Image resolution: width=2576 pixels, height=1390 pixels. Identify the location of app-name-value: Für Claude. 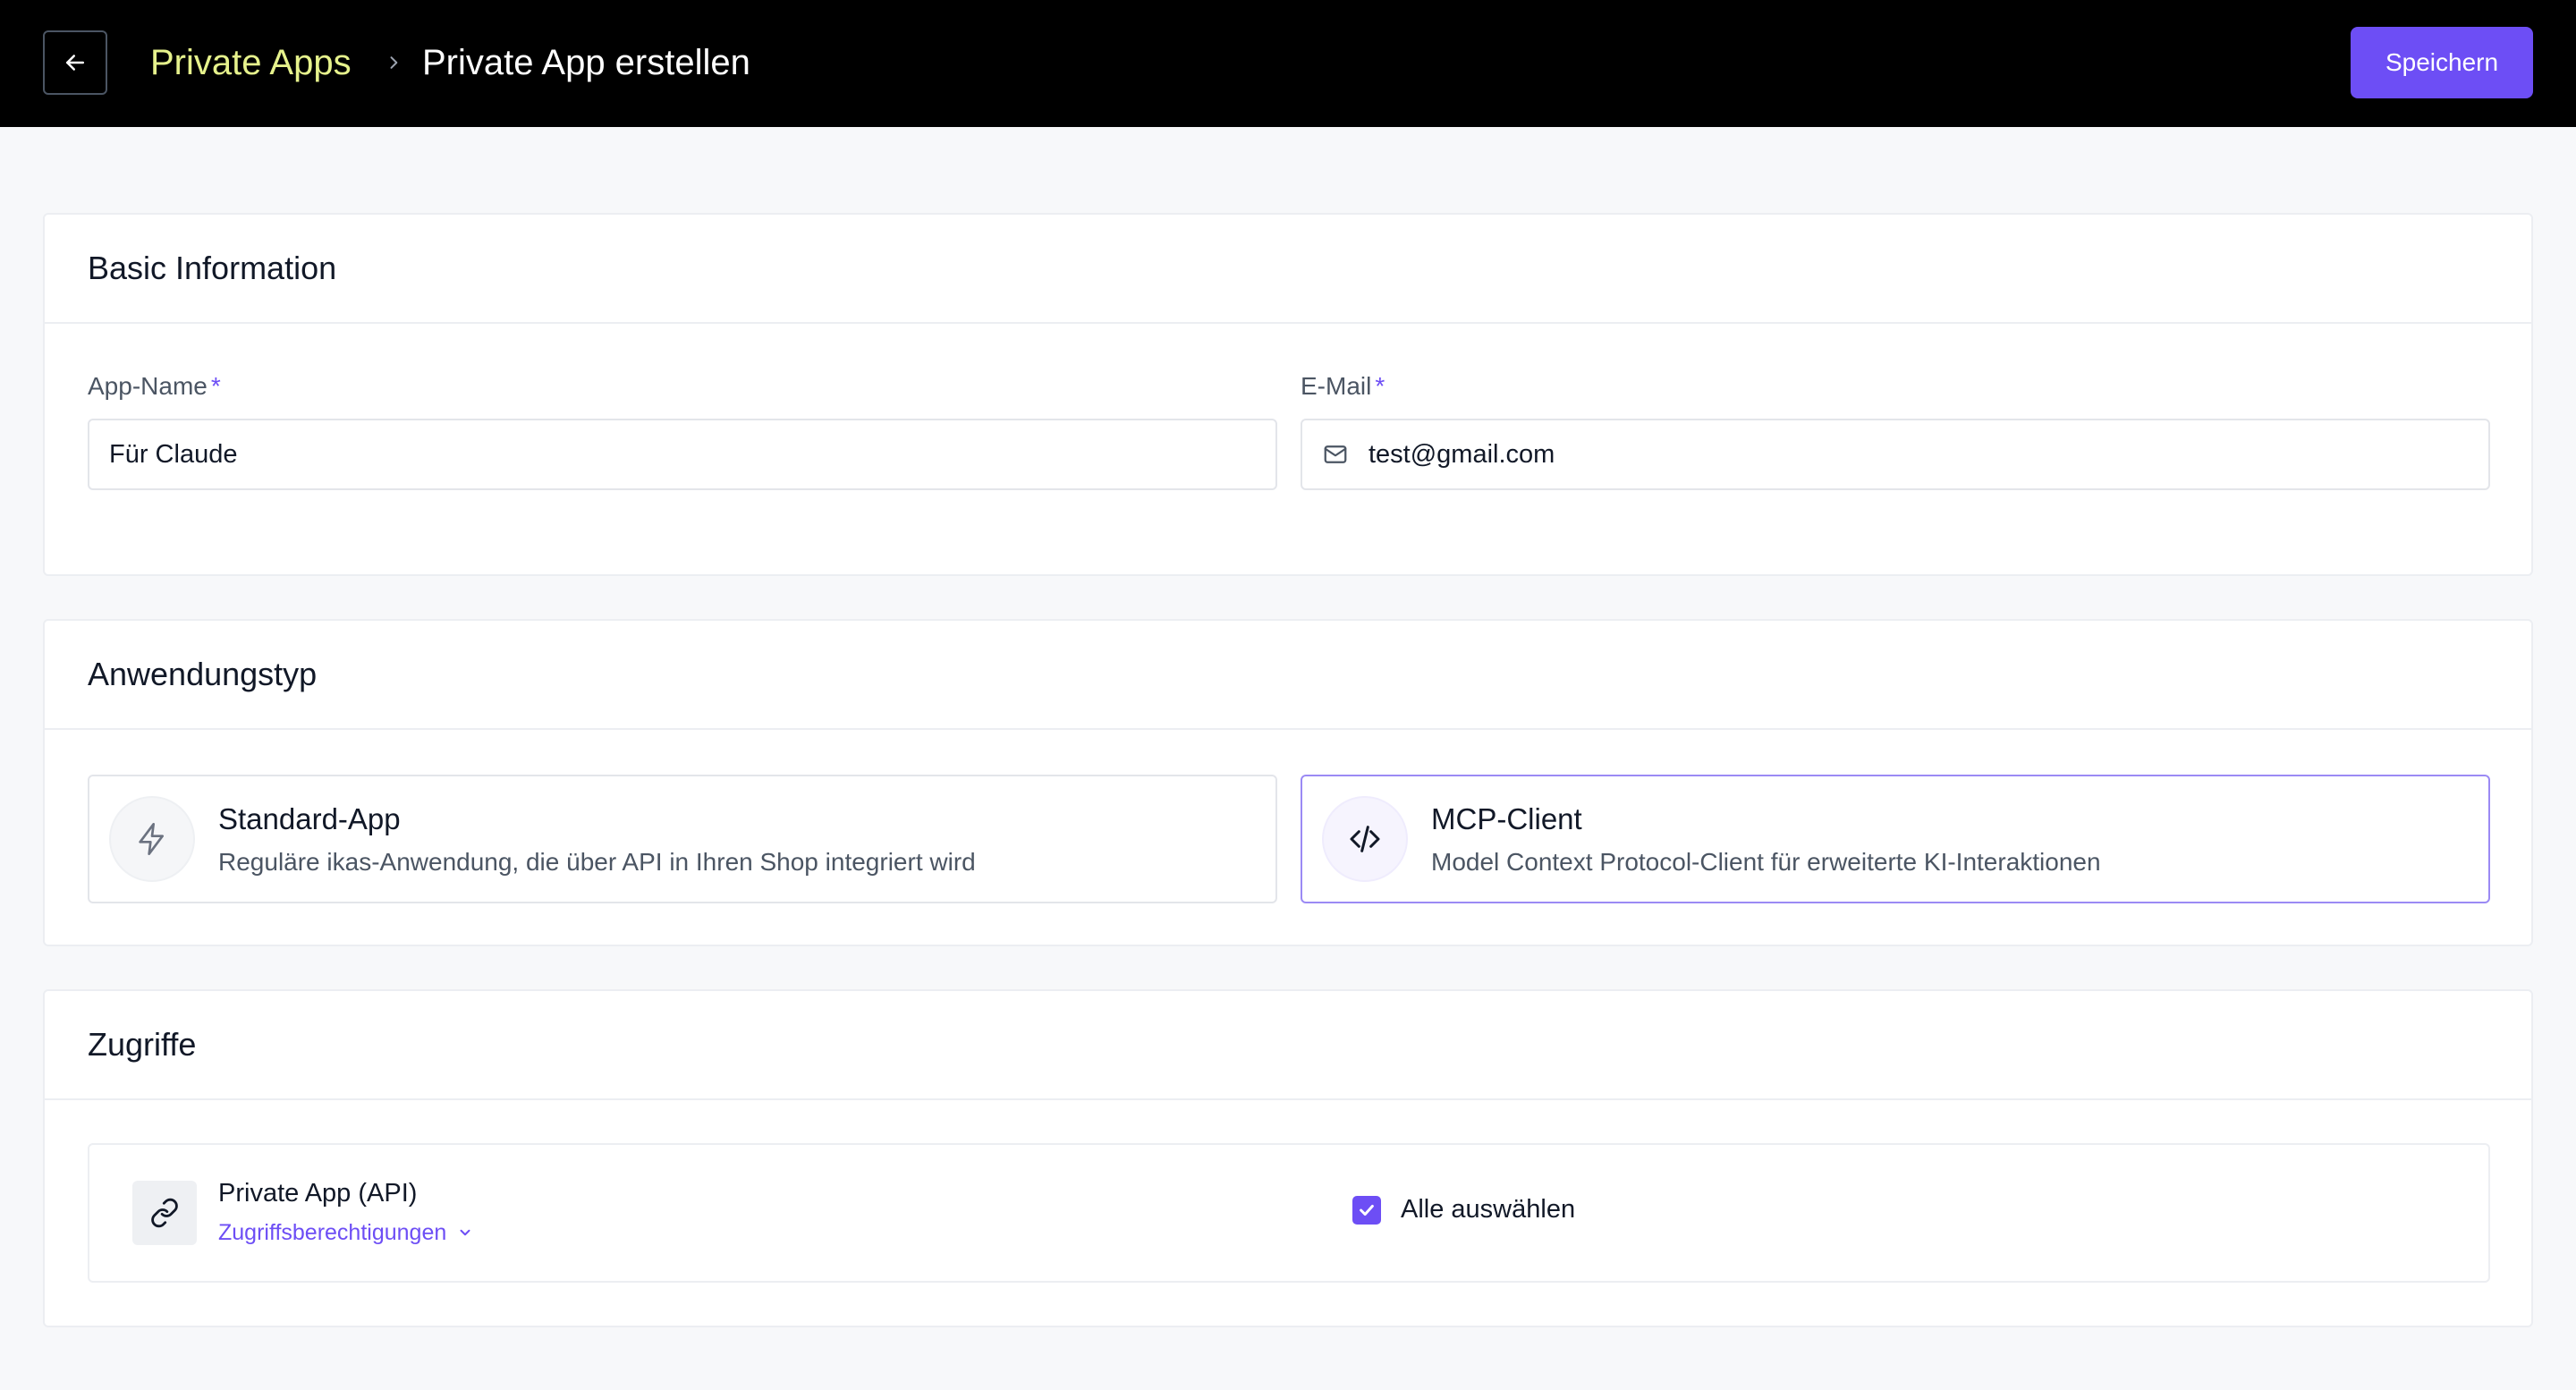
(173, 454).